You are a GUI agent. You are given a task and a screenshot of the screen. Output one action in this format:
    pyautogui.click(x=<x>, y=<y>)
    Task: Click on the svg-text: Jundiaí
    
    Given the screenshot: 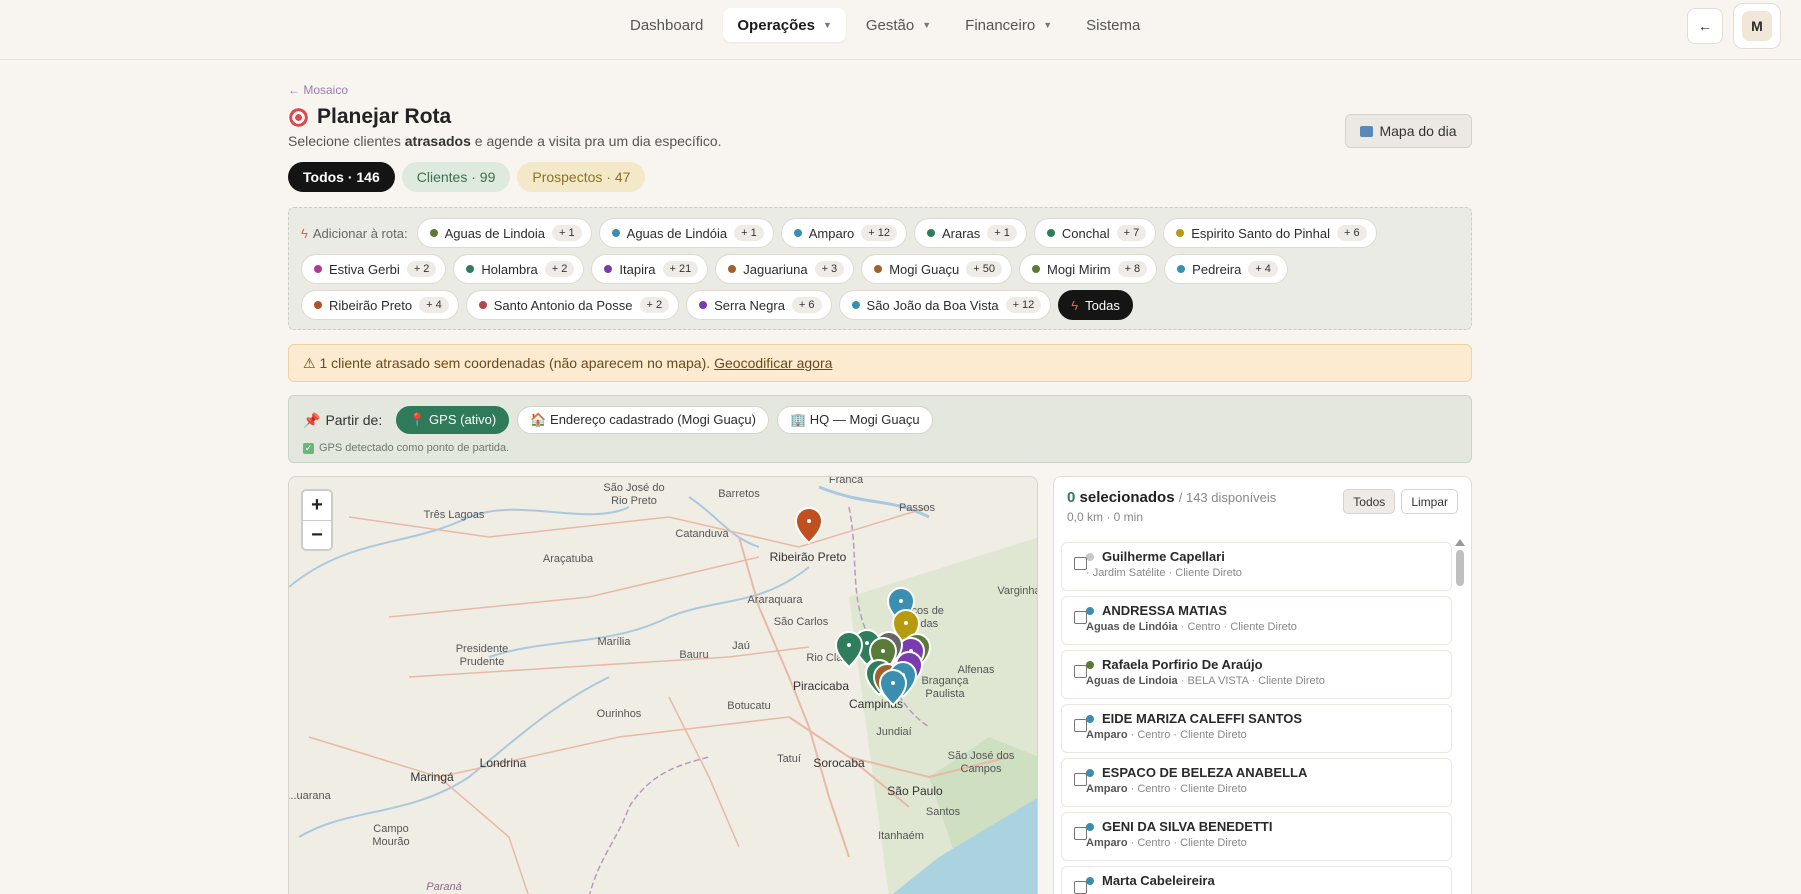 What is the action you would take?
    pyautogui.click(x=893, y=732)
    